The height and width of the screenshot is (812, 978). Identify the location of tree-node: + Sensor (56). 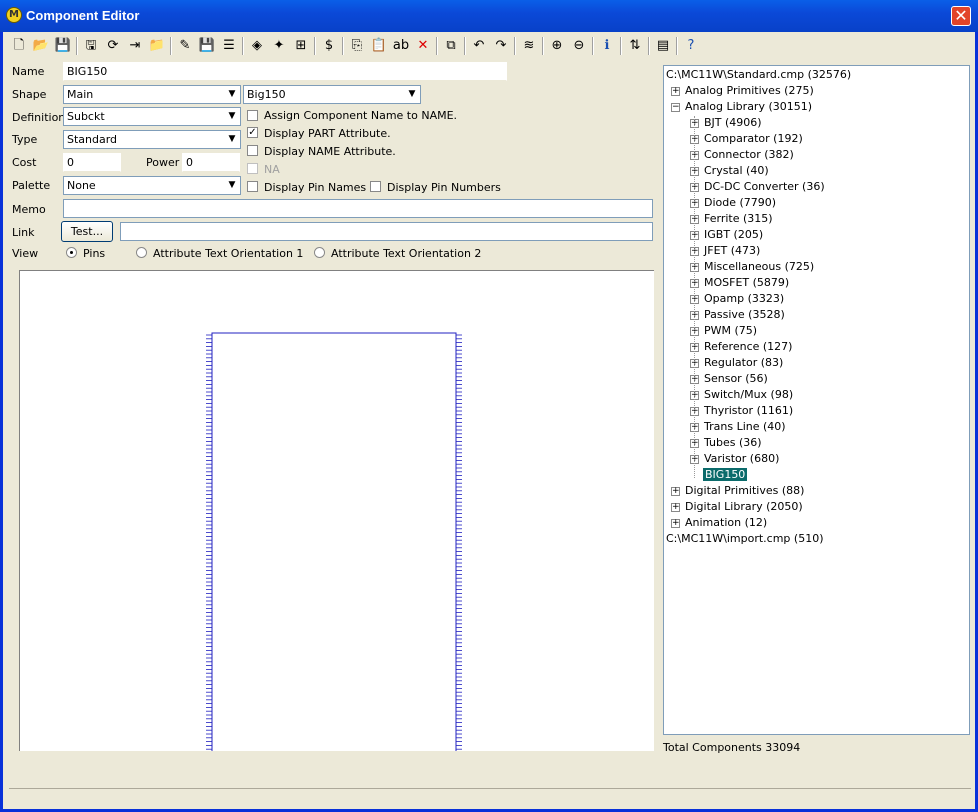
(729, 379).